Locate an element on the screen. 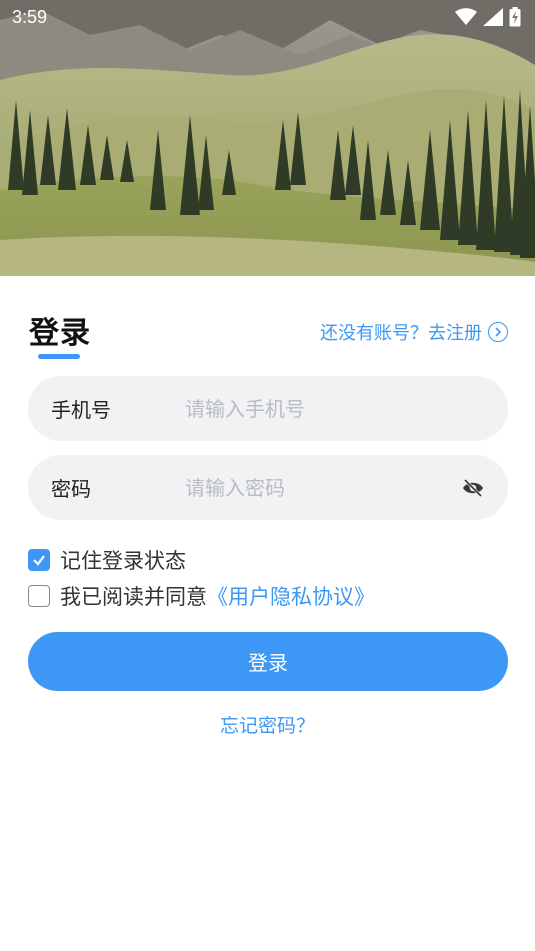 This screenshot has height=951, width=535. register-link: 还没有账号？去注册 is located at coordinates (414, 332).